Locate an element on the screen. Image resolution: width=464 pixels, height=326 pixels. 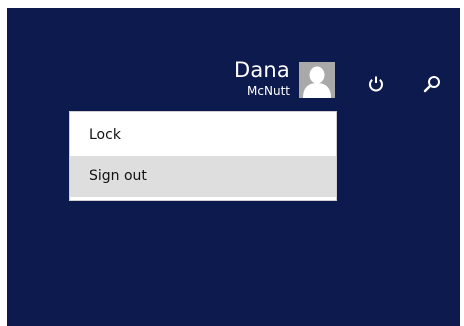
user-first-name: Dana is located at coordinates (261, 70).